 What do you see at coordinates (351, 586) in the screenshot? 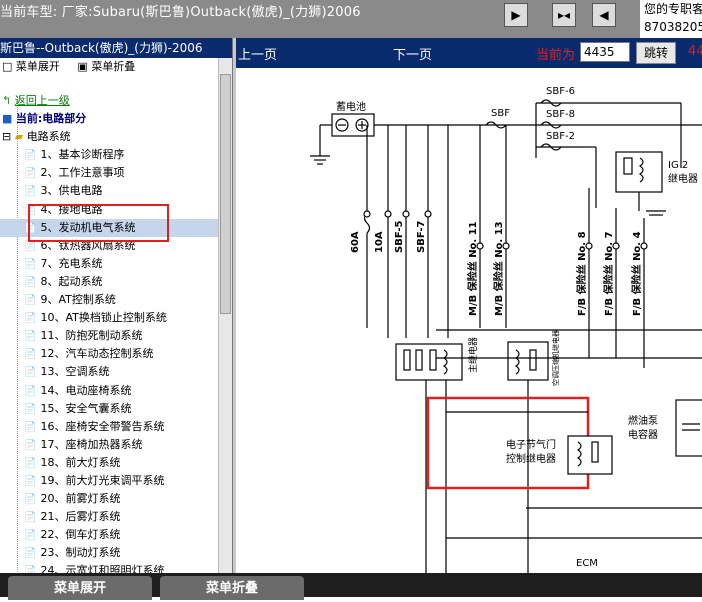
I see `bottom-bar: 菜单展开 菜单折叠` at bounding box center [351, 586].